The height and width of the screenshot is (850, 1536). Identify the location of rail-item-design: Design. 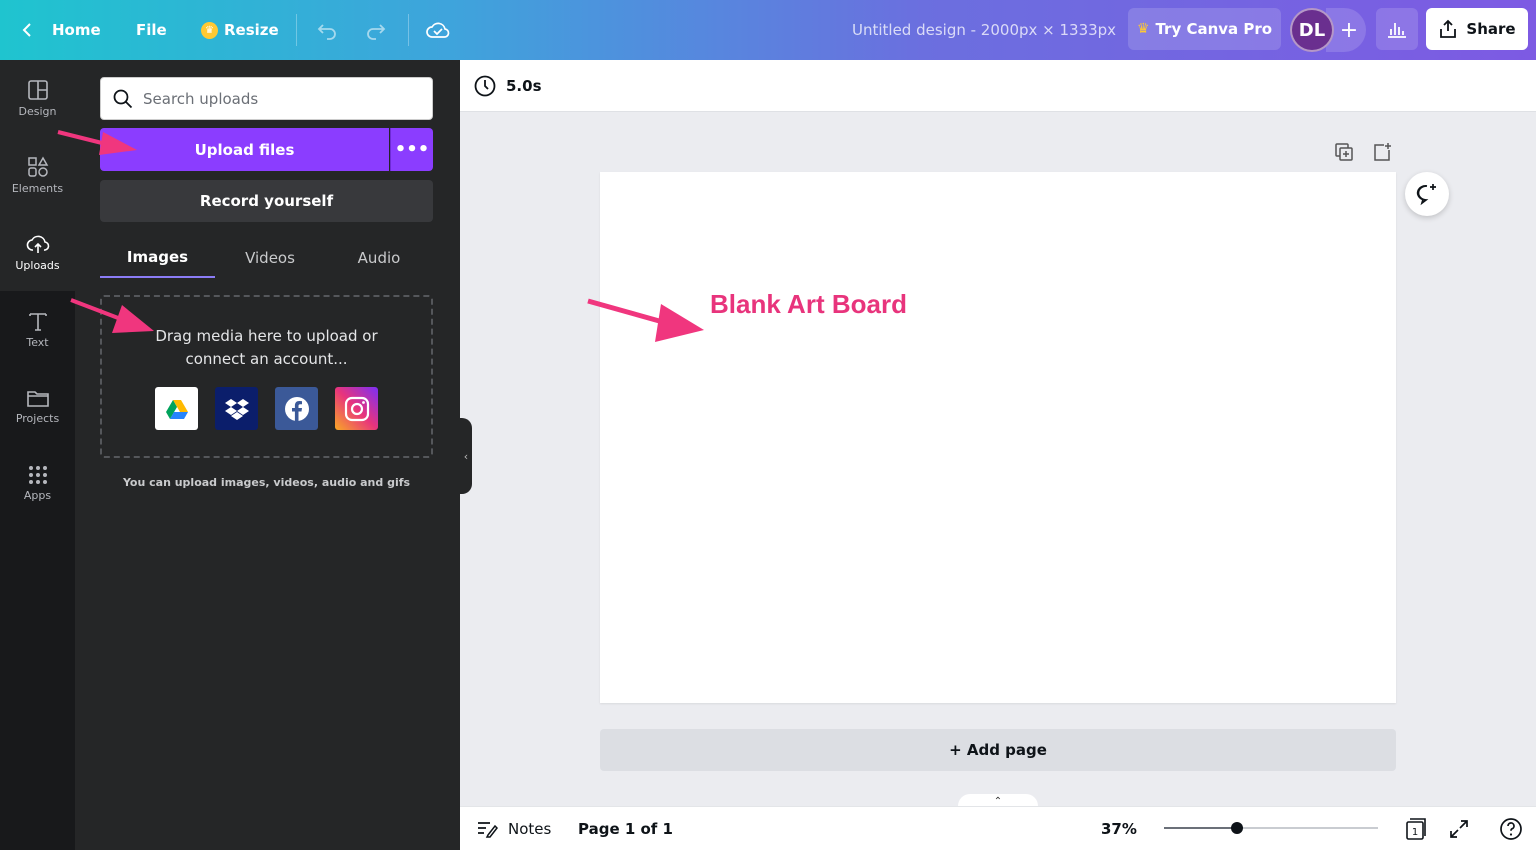
(37, 98).